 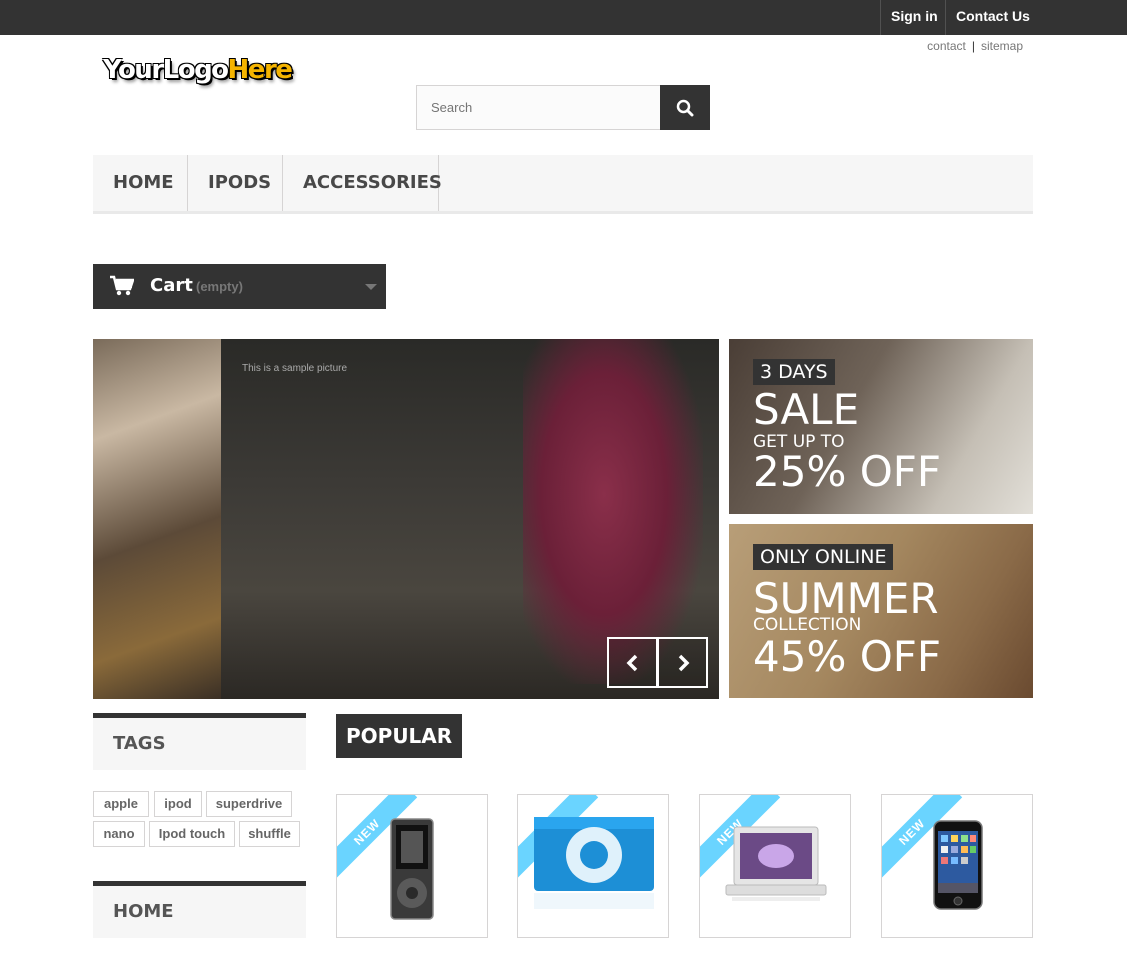 I want to click on cart-dropdown: Cart (empty), so click(x=239, y=286).